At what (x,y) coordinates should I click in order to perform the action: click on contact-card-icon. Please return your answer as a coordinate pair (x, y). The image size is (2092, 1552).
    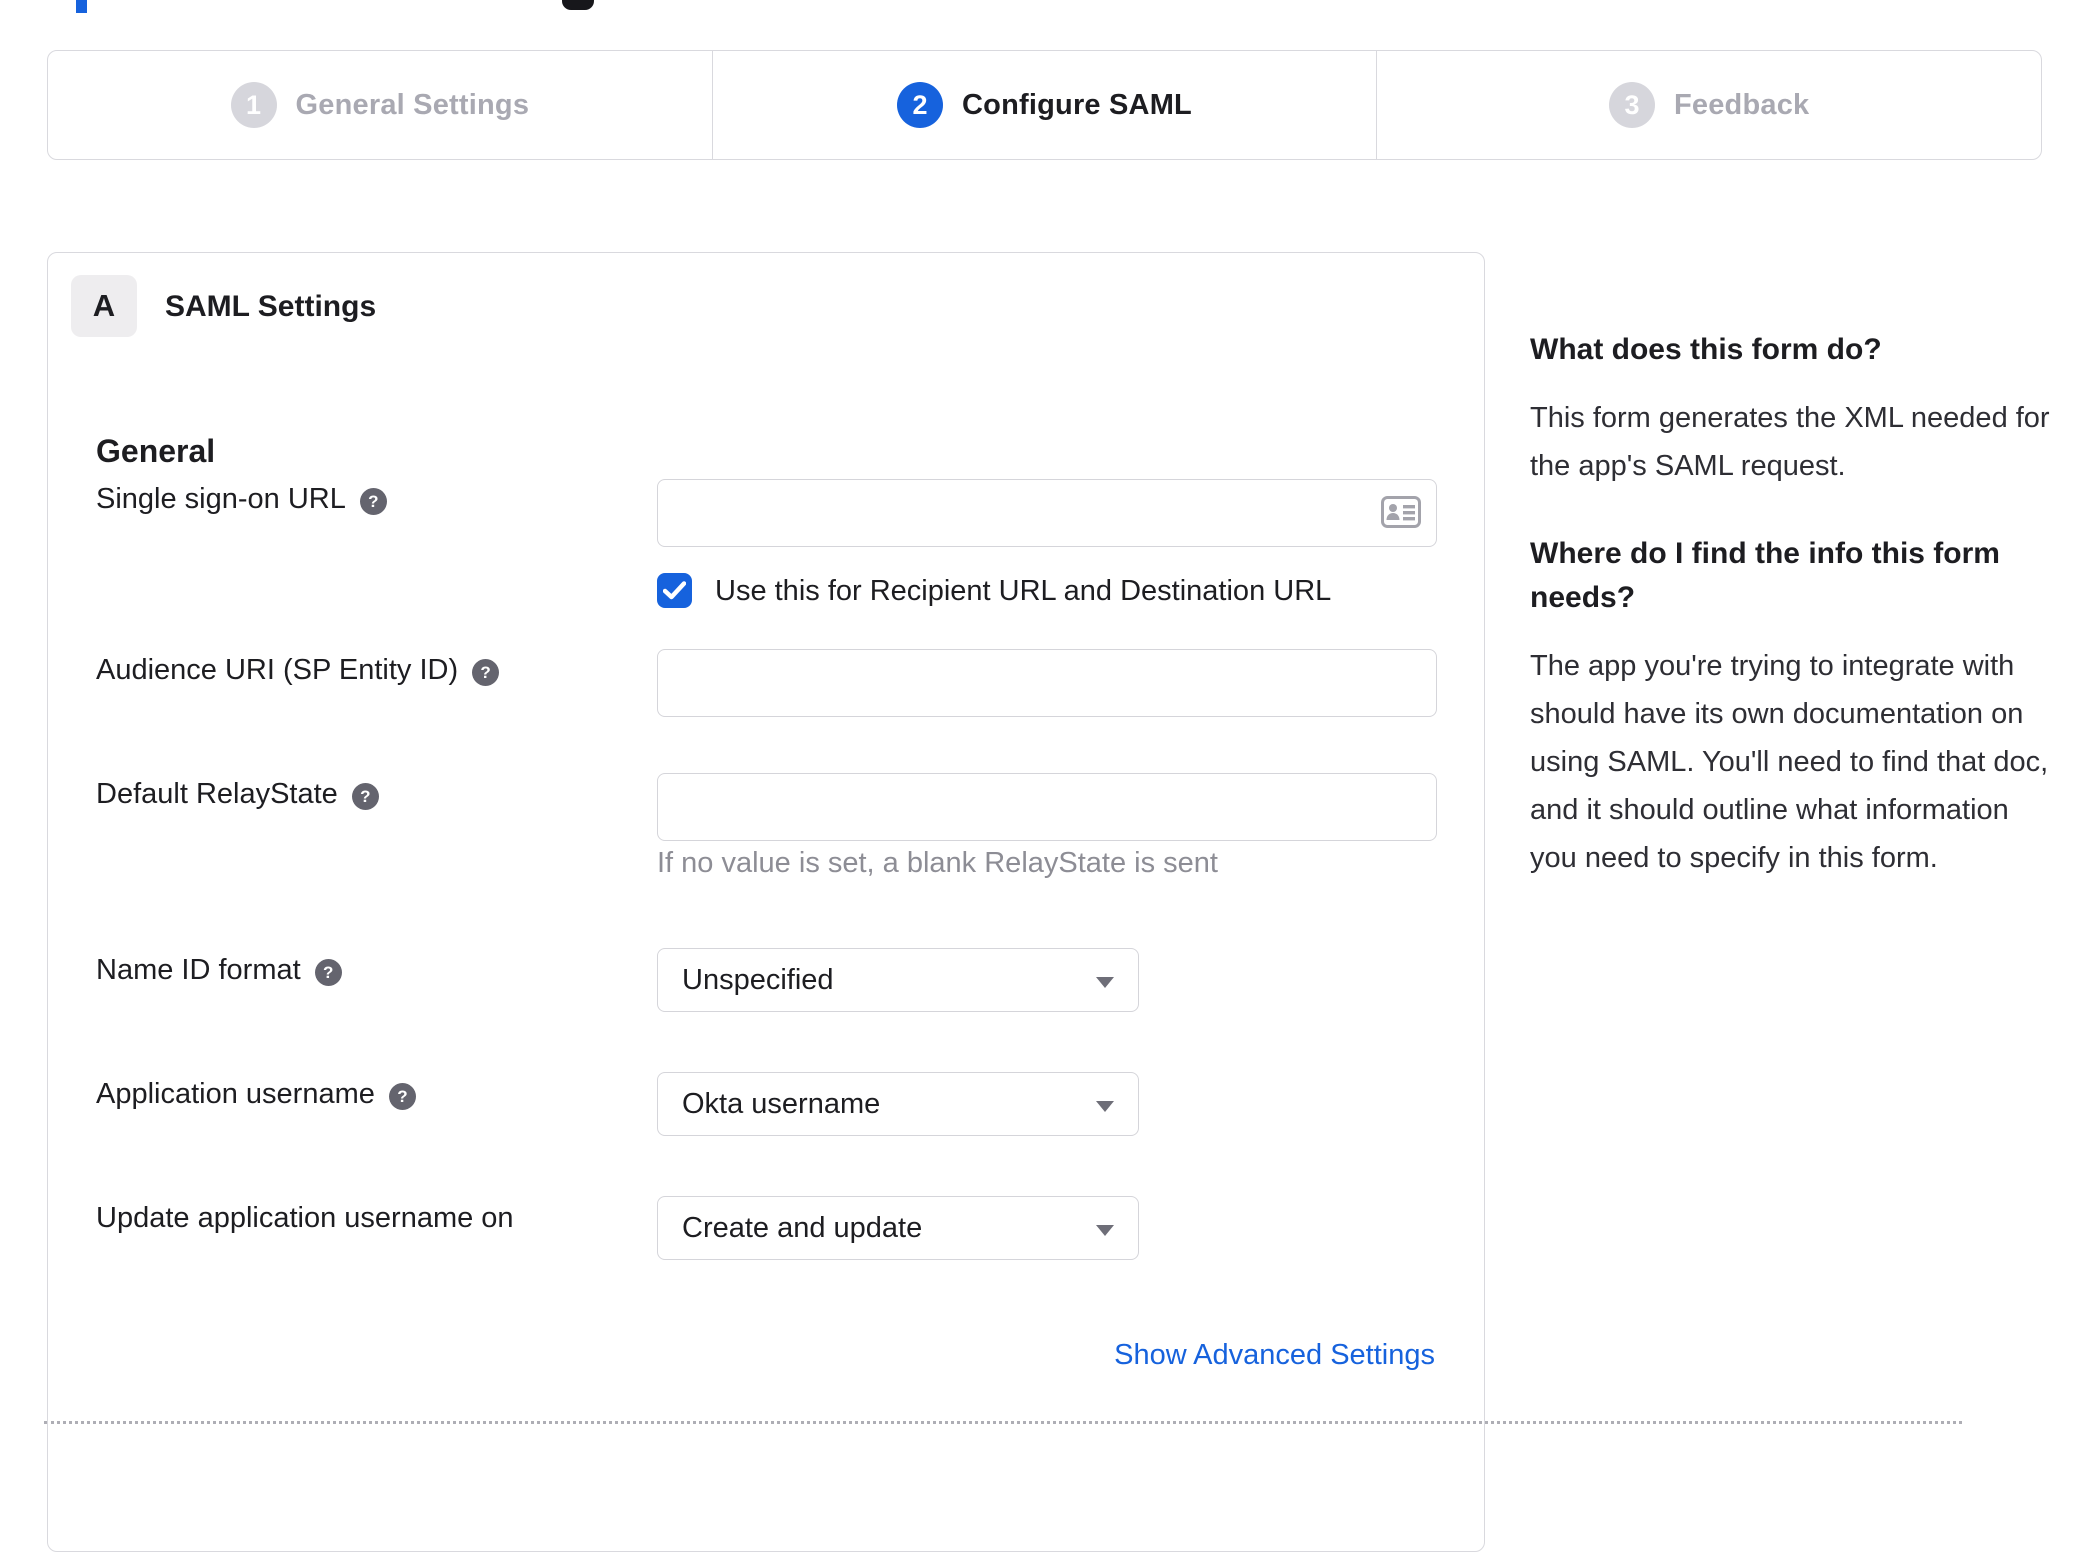
    Looking at the image, I should click on (1401, 512).